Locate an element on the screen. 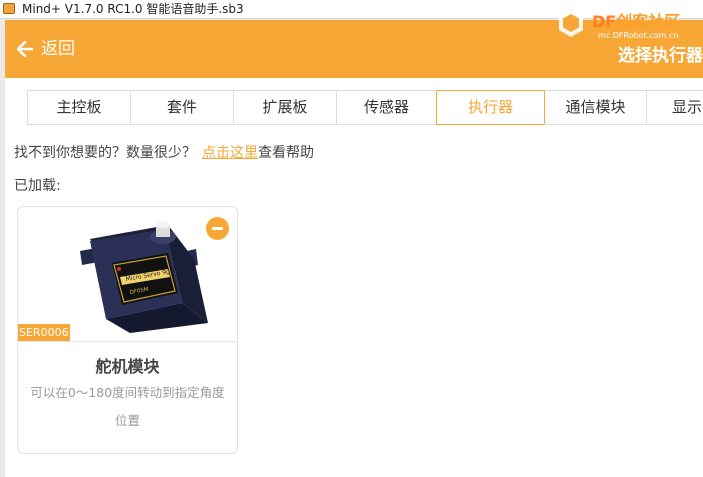 Image resolution: width=703 pixels, height=477 pixels. help-link: 点击这里 is located at coordinates (230, 153).